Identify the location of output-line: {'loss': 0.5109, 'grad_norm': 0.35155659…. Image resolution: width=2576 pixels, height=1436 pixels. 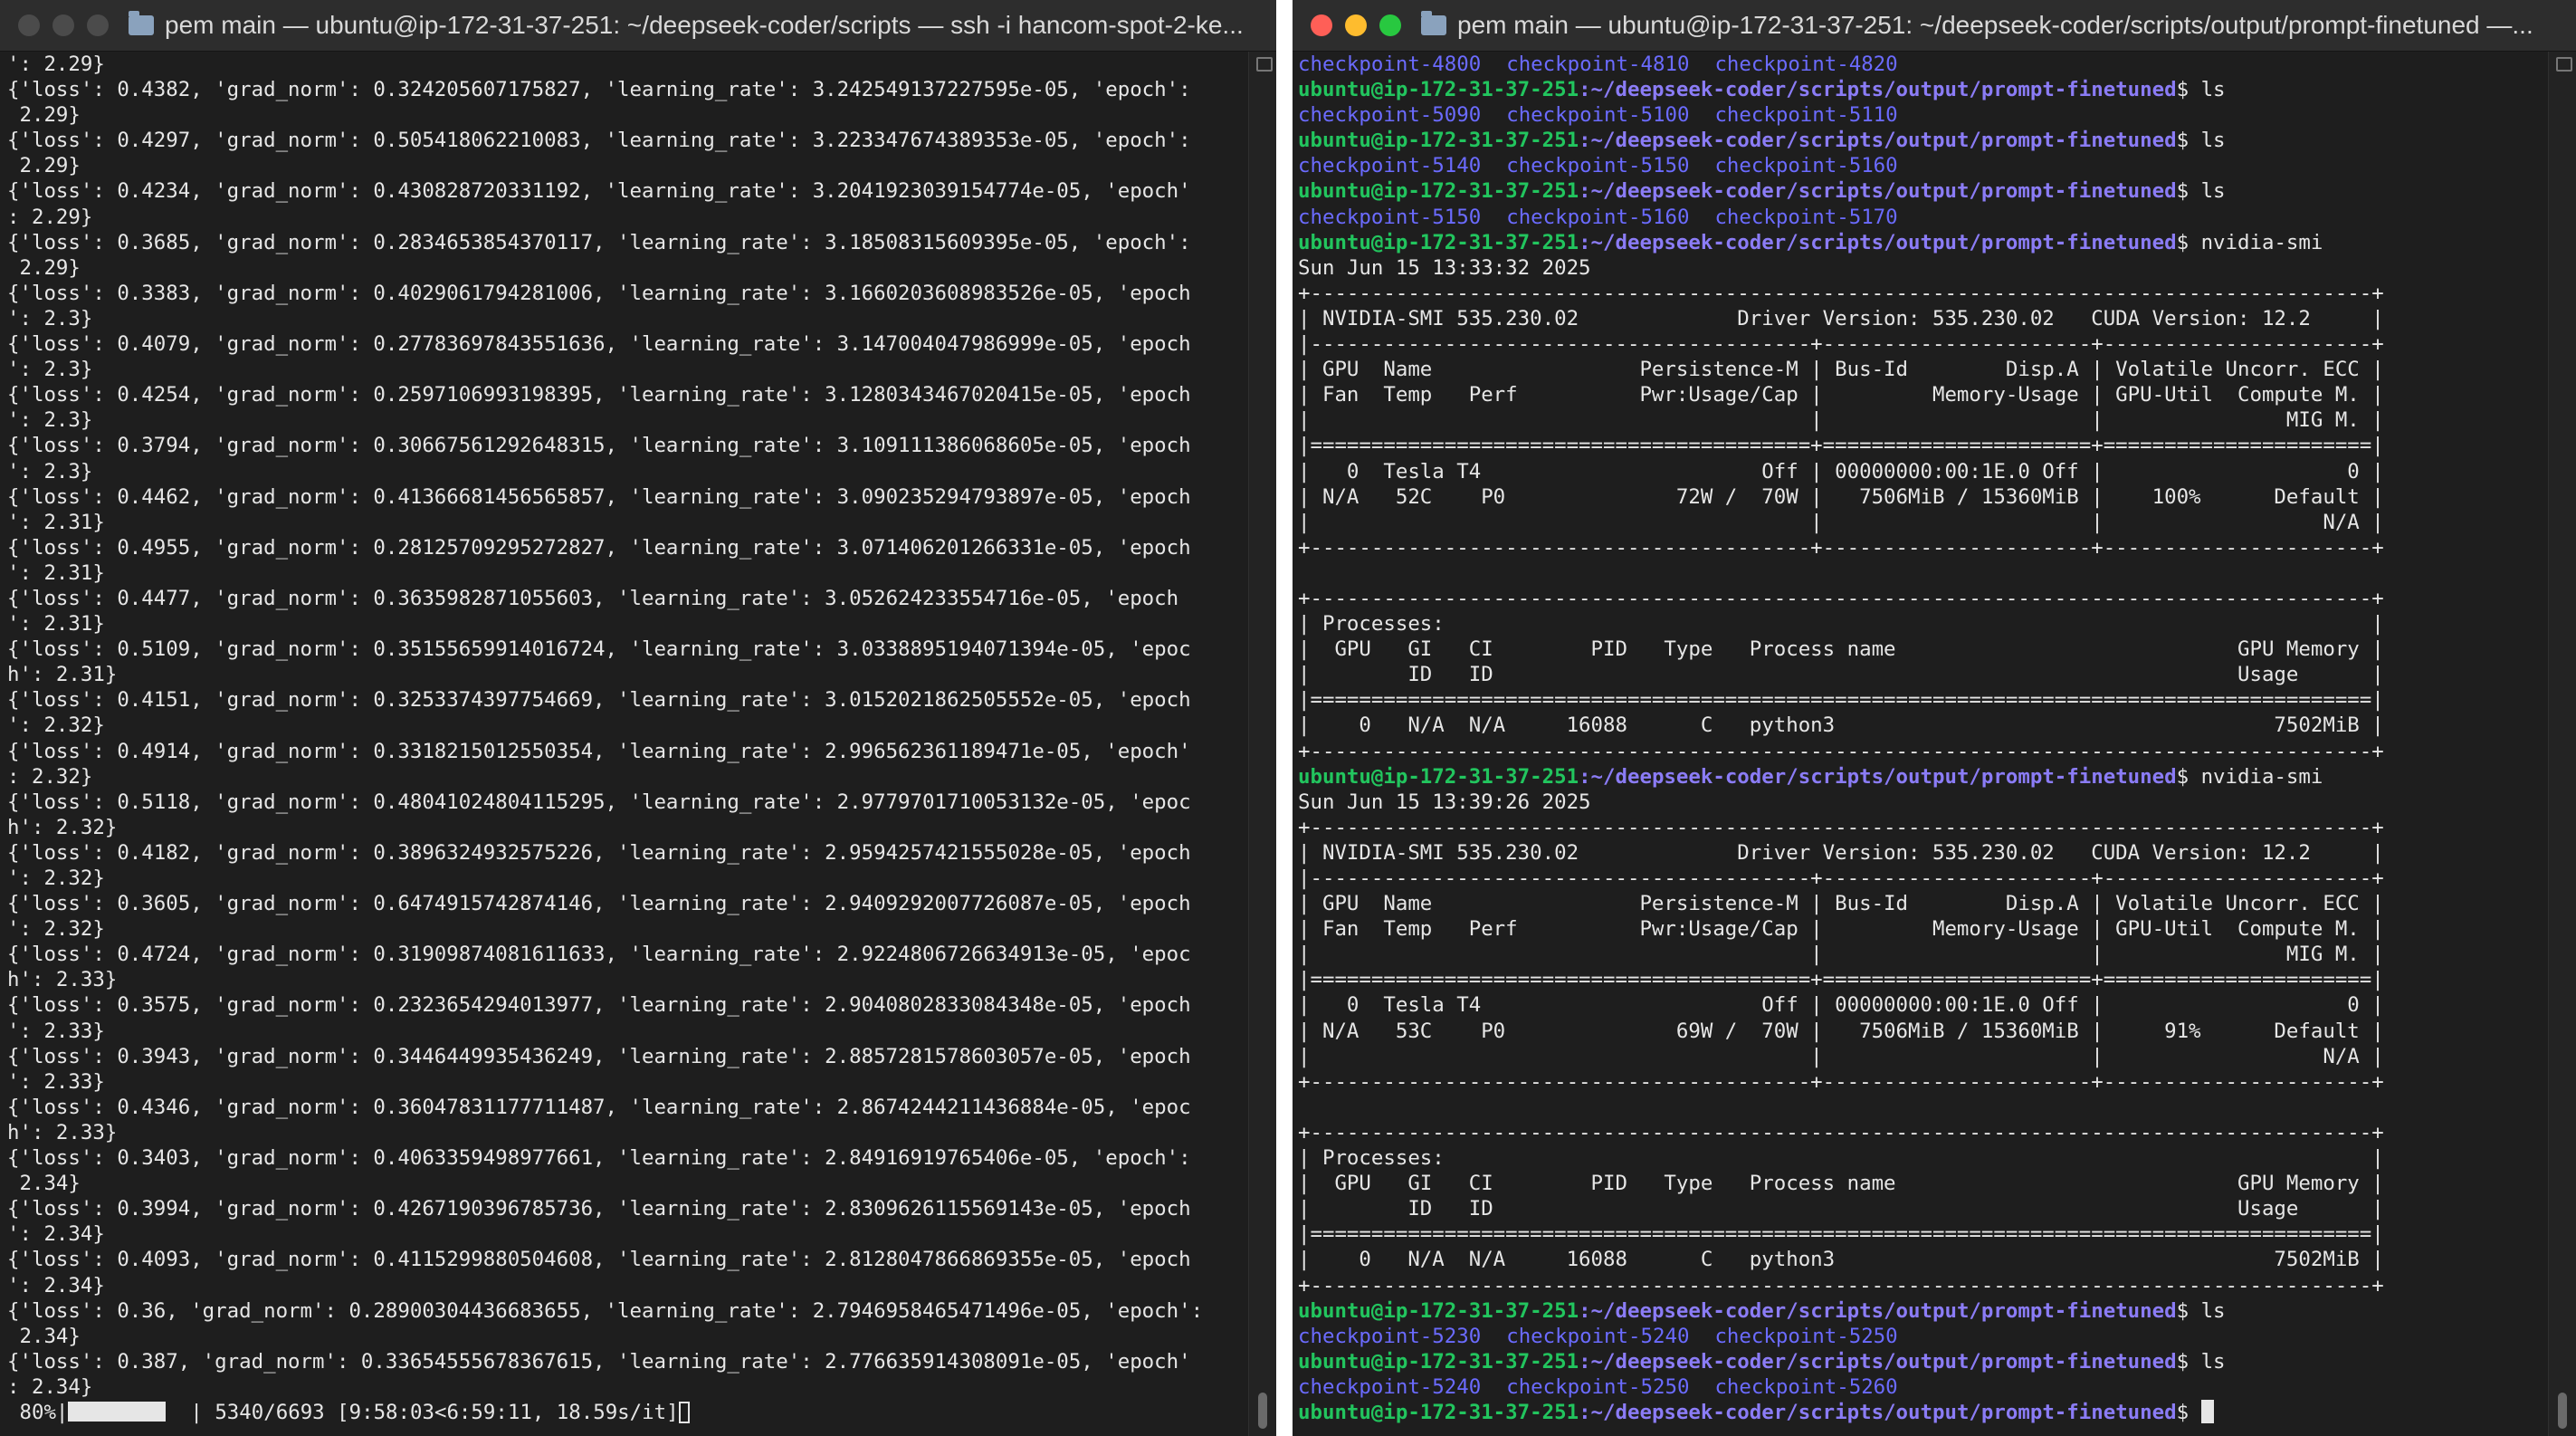
(599, 649).